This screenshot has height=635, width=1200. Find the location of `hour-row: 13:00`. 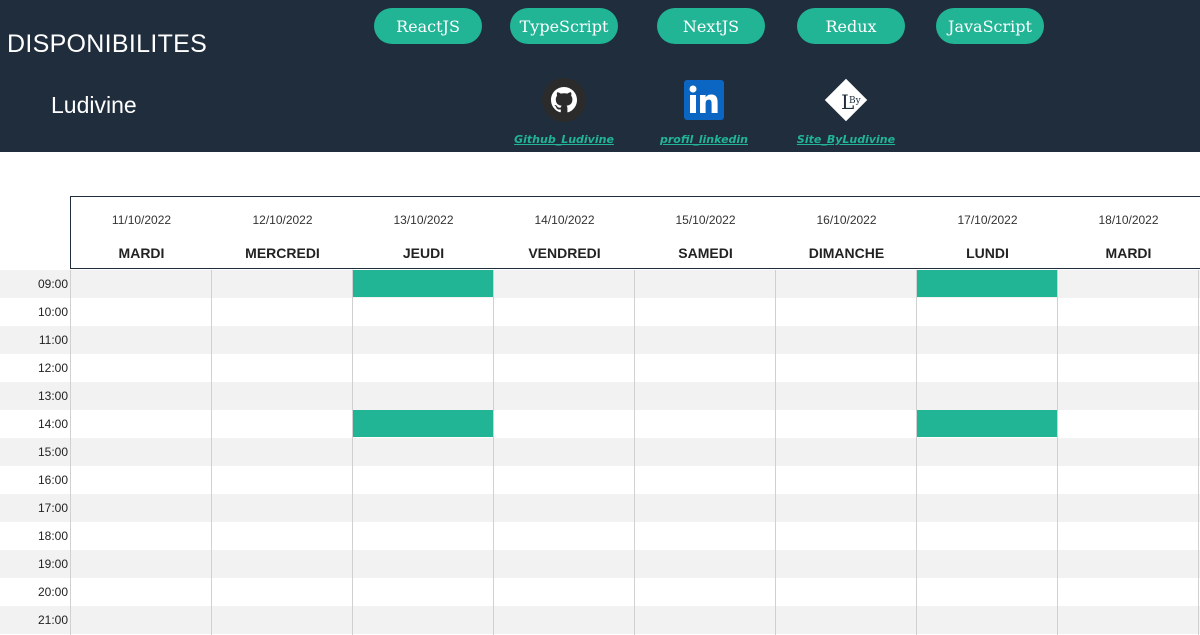

hour-row: 13:00 is located at coordinates (600, 396).